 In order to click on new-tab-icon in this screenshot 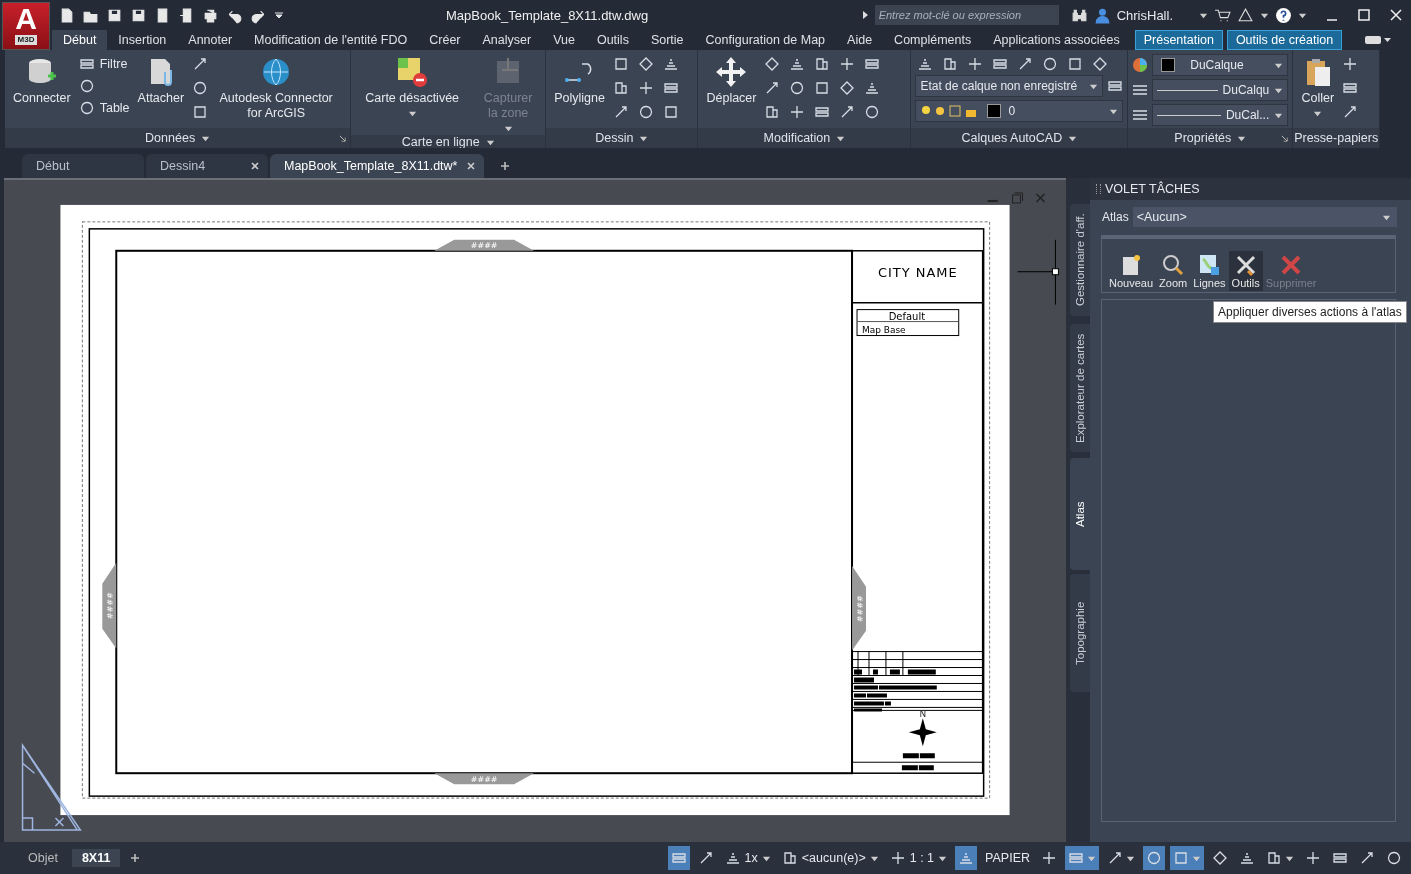, I will do `click(504, 166)`.